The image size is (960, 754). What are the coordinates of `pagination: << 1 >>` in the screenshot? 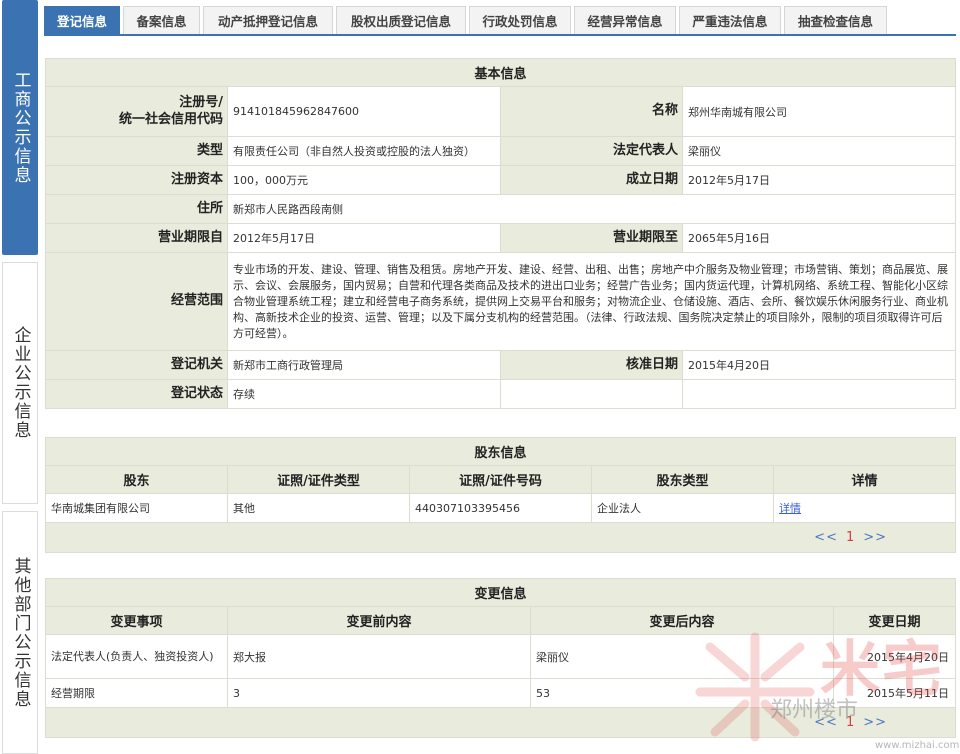 It's located at (500, 537).